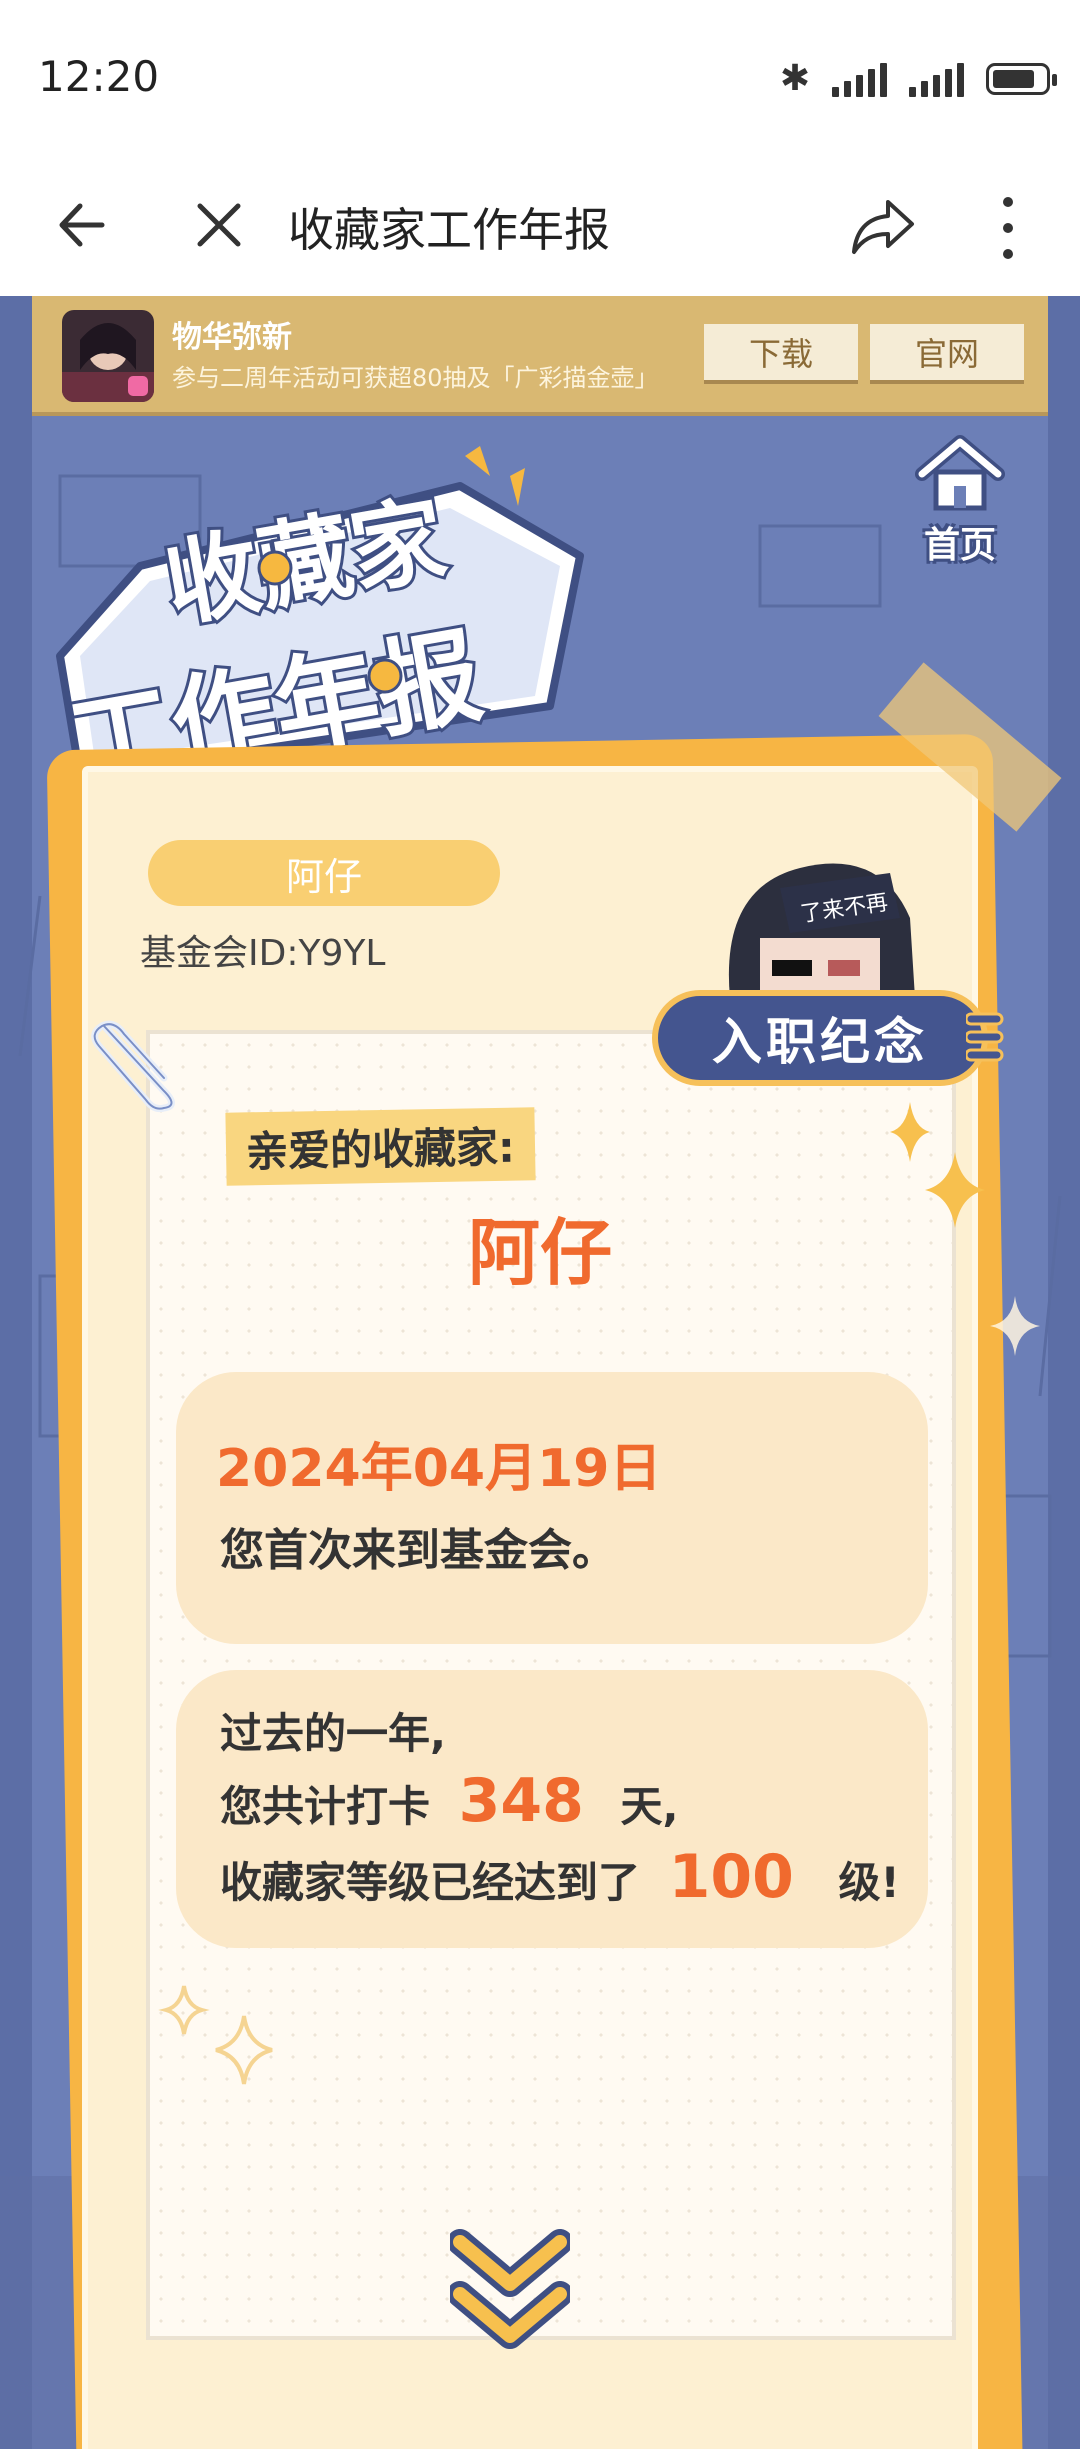 The height and width of the screenshot is (2449, 1080). I want to click on level-line: 收藏家等级已经达到了 100 级!, so click(560, 1877).